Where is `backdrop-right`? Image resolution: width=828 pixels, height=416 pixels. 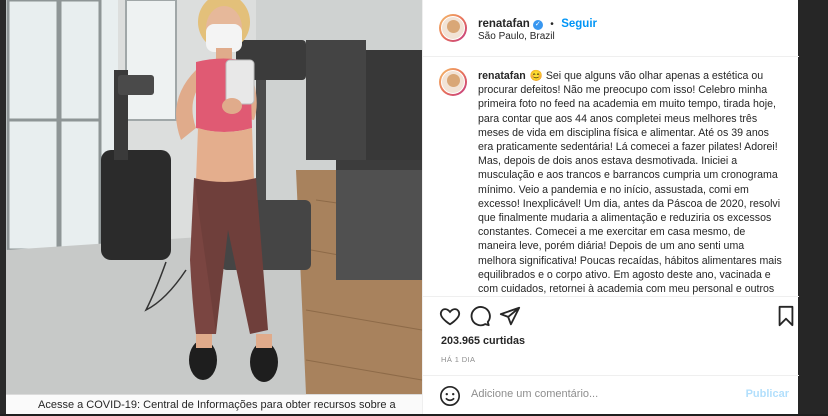
backdrop-right is located at coordinates (813, 207).